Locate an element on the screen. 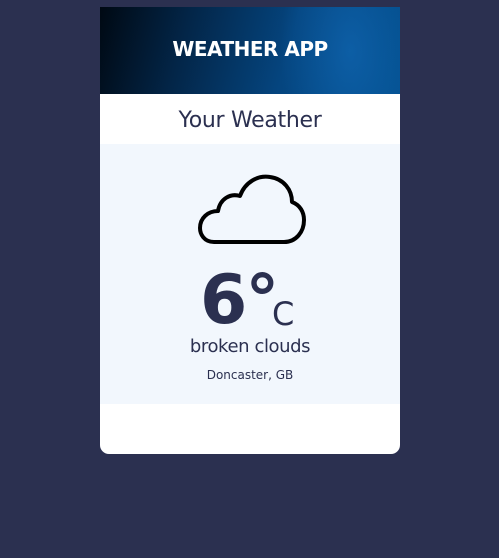 The height and width of the screenshot is (558, 499). section-title: Your Weather is located at coordinates (250, 119).